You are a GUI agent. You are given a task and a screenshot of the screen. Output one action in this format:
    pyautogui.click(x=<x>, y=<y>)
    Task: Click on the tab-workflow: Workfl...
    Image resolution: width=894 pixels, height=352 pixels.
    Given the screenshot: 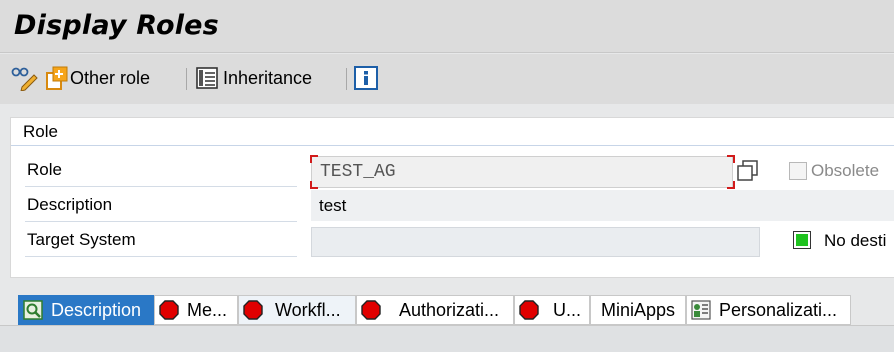 What is the action you would take?
    pyautogui.click(x=297, y=310)
    